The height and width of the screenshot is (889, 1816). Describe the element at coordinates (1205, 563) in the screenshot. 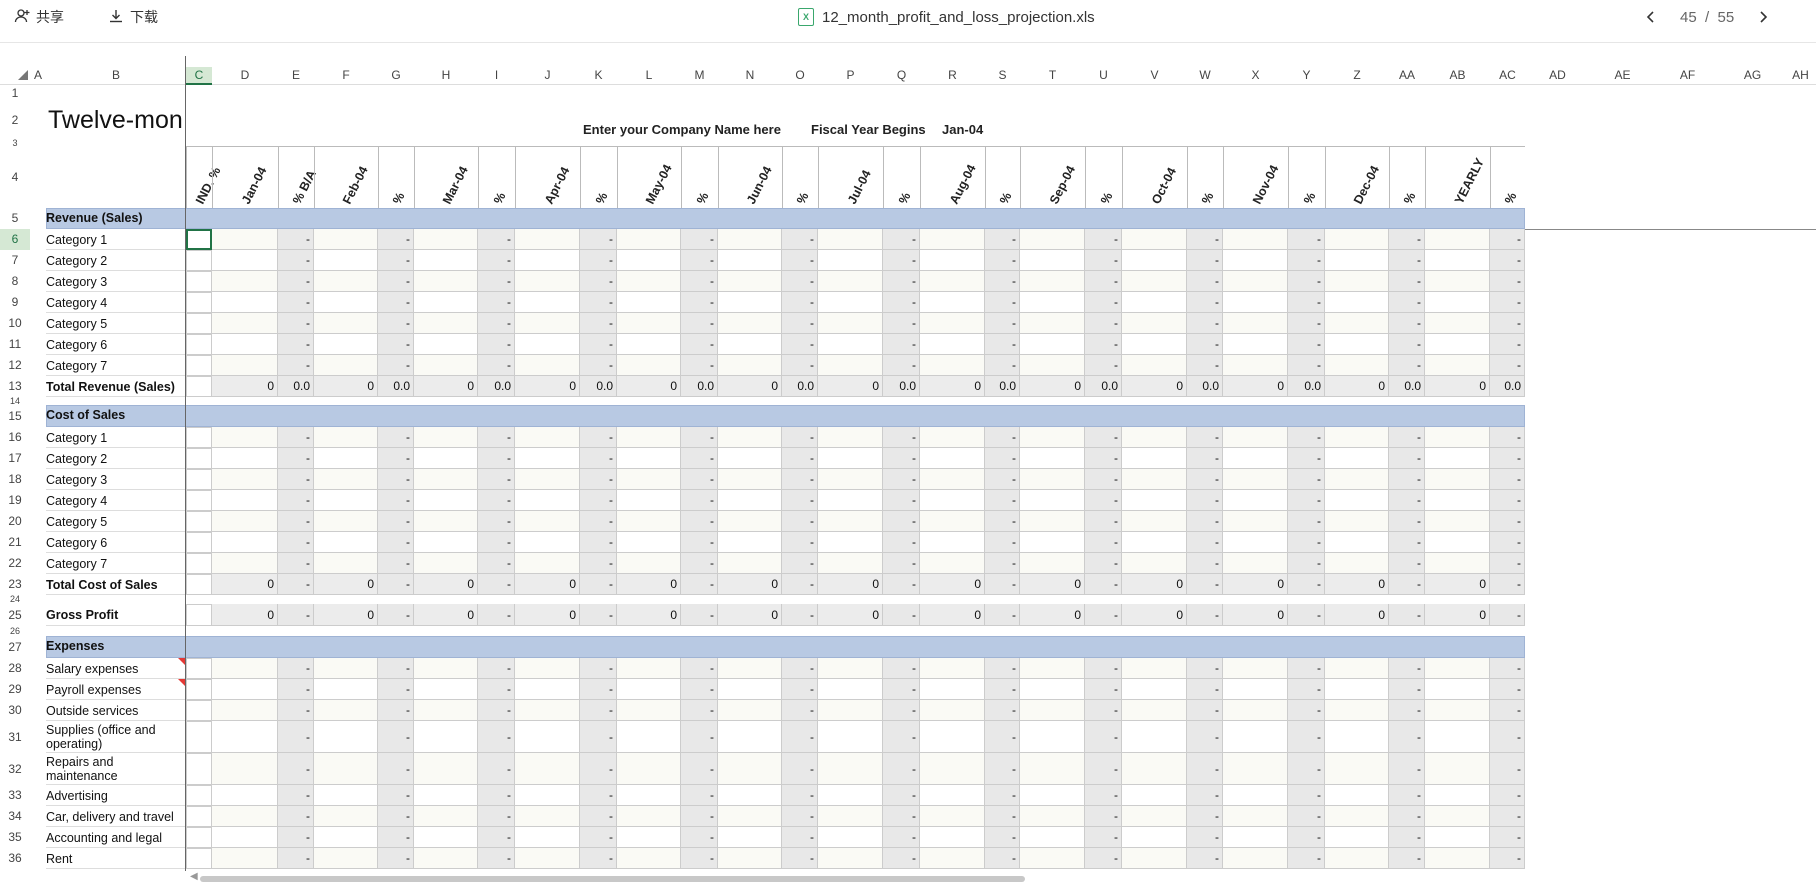

I see `cell-W22: -` at that location.